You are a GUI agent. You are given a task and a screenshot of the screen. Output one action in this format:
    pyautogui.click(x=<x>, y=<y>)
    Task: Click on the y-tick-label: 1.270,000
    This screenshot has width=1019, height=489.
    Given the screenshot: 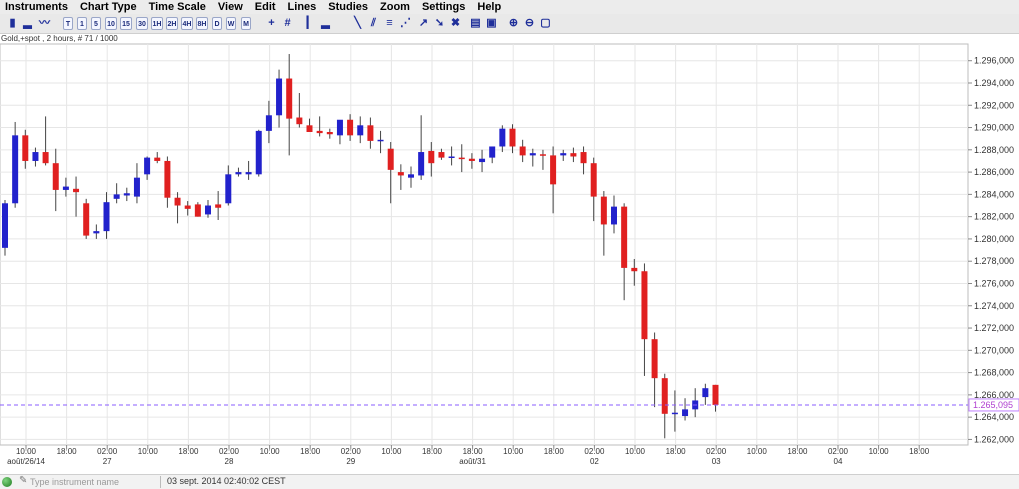 What is the action you would take?
    pyautogui.click(x=994, y=350)
    